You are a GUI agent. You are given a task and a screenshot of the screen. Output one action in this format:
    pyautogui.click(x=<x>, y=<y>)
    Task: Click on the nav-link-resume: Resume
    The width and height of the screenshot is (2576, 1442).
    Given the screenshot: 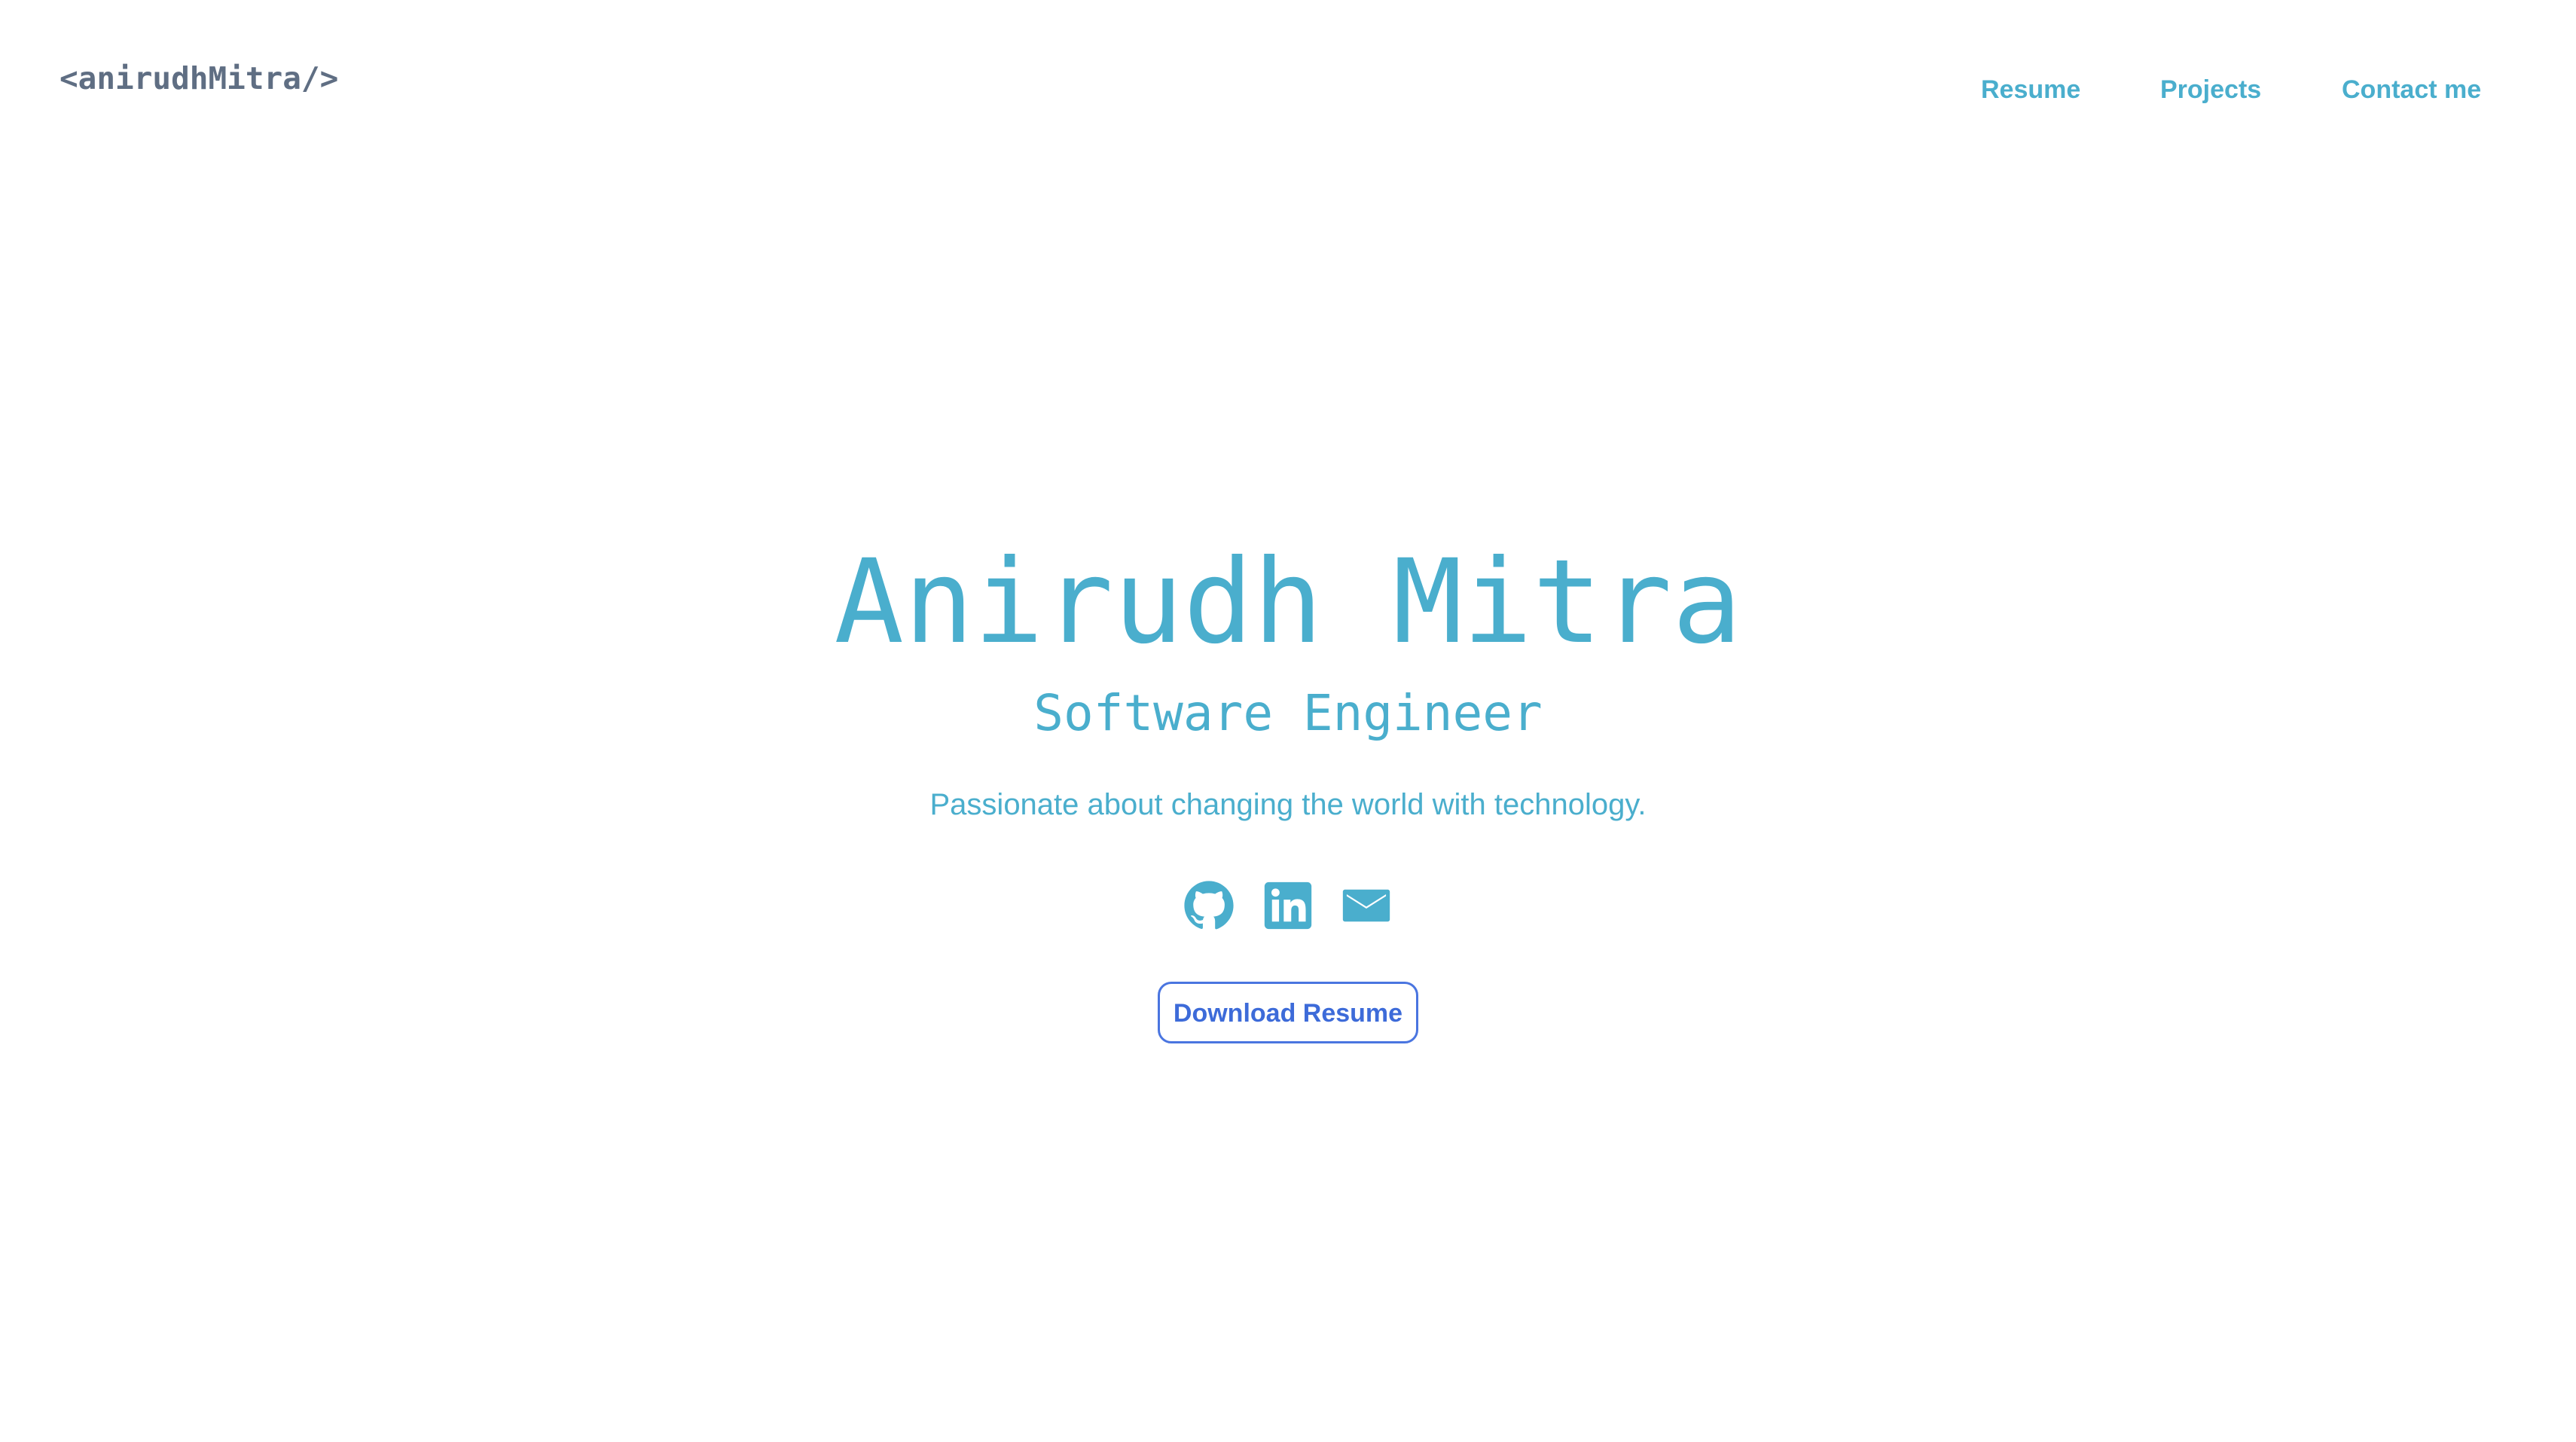 What is the action you would take?
    pyautogui.click(x=2031, y=89)
    